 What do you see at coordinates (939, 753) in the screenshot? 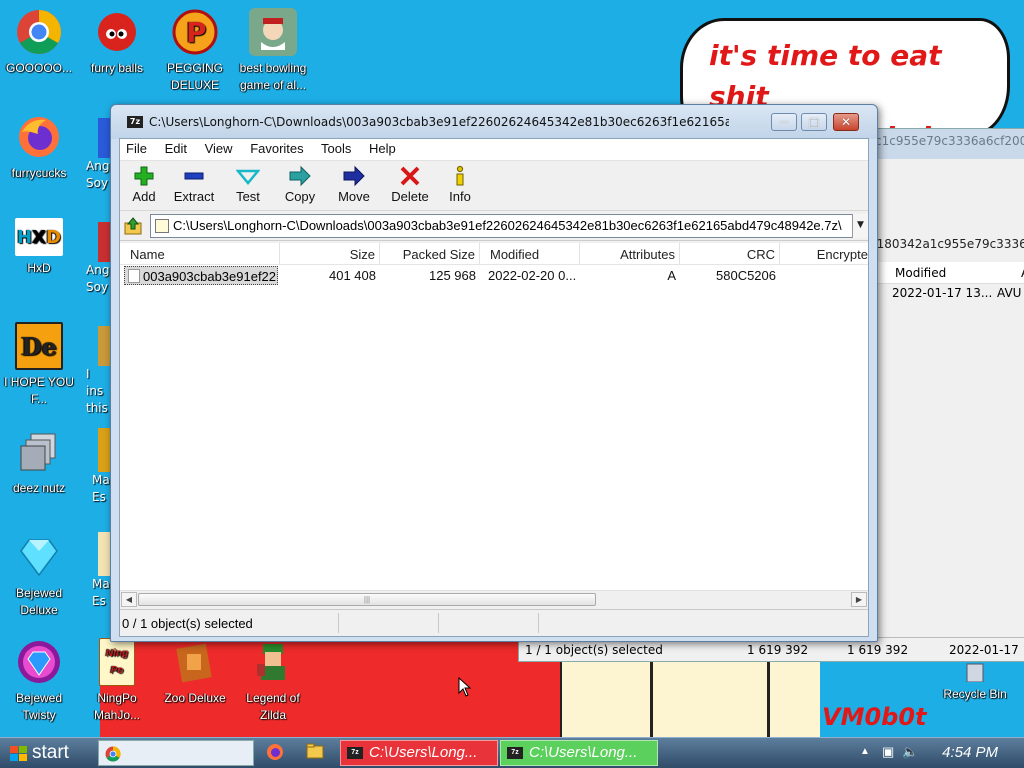
I see `system-tray: ▲ ▣ 🔈` at bounding box center [939, 753].